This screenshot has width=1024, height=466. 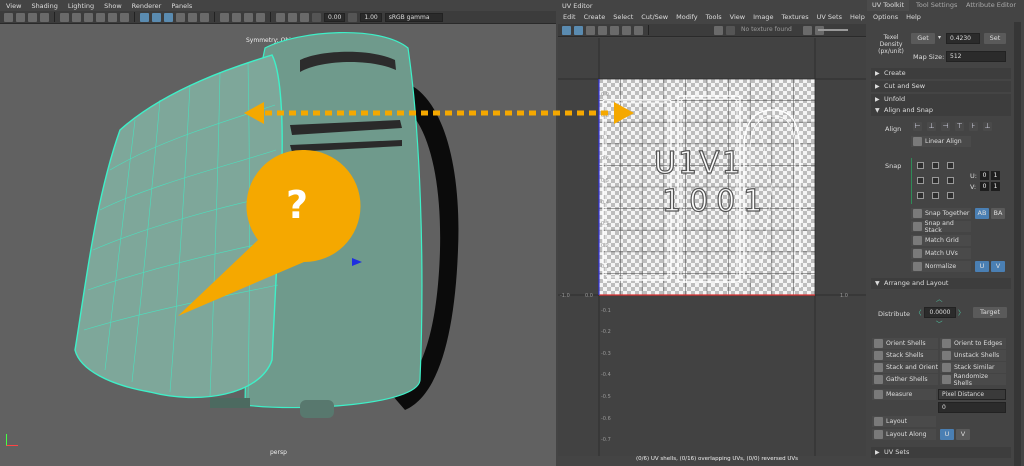 What do you see at coordinates (982, 213) in the screenshot?
I see `ab-toggle: AB` at bounding box center [982, 213].